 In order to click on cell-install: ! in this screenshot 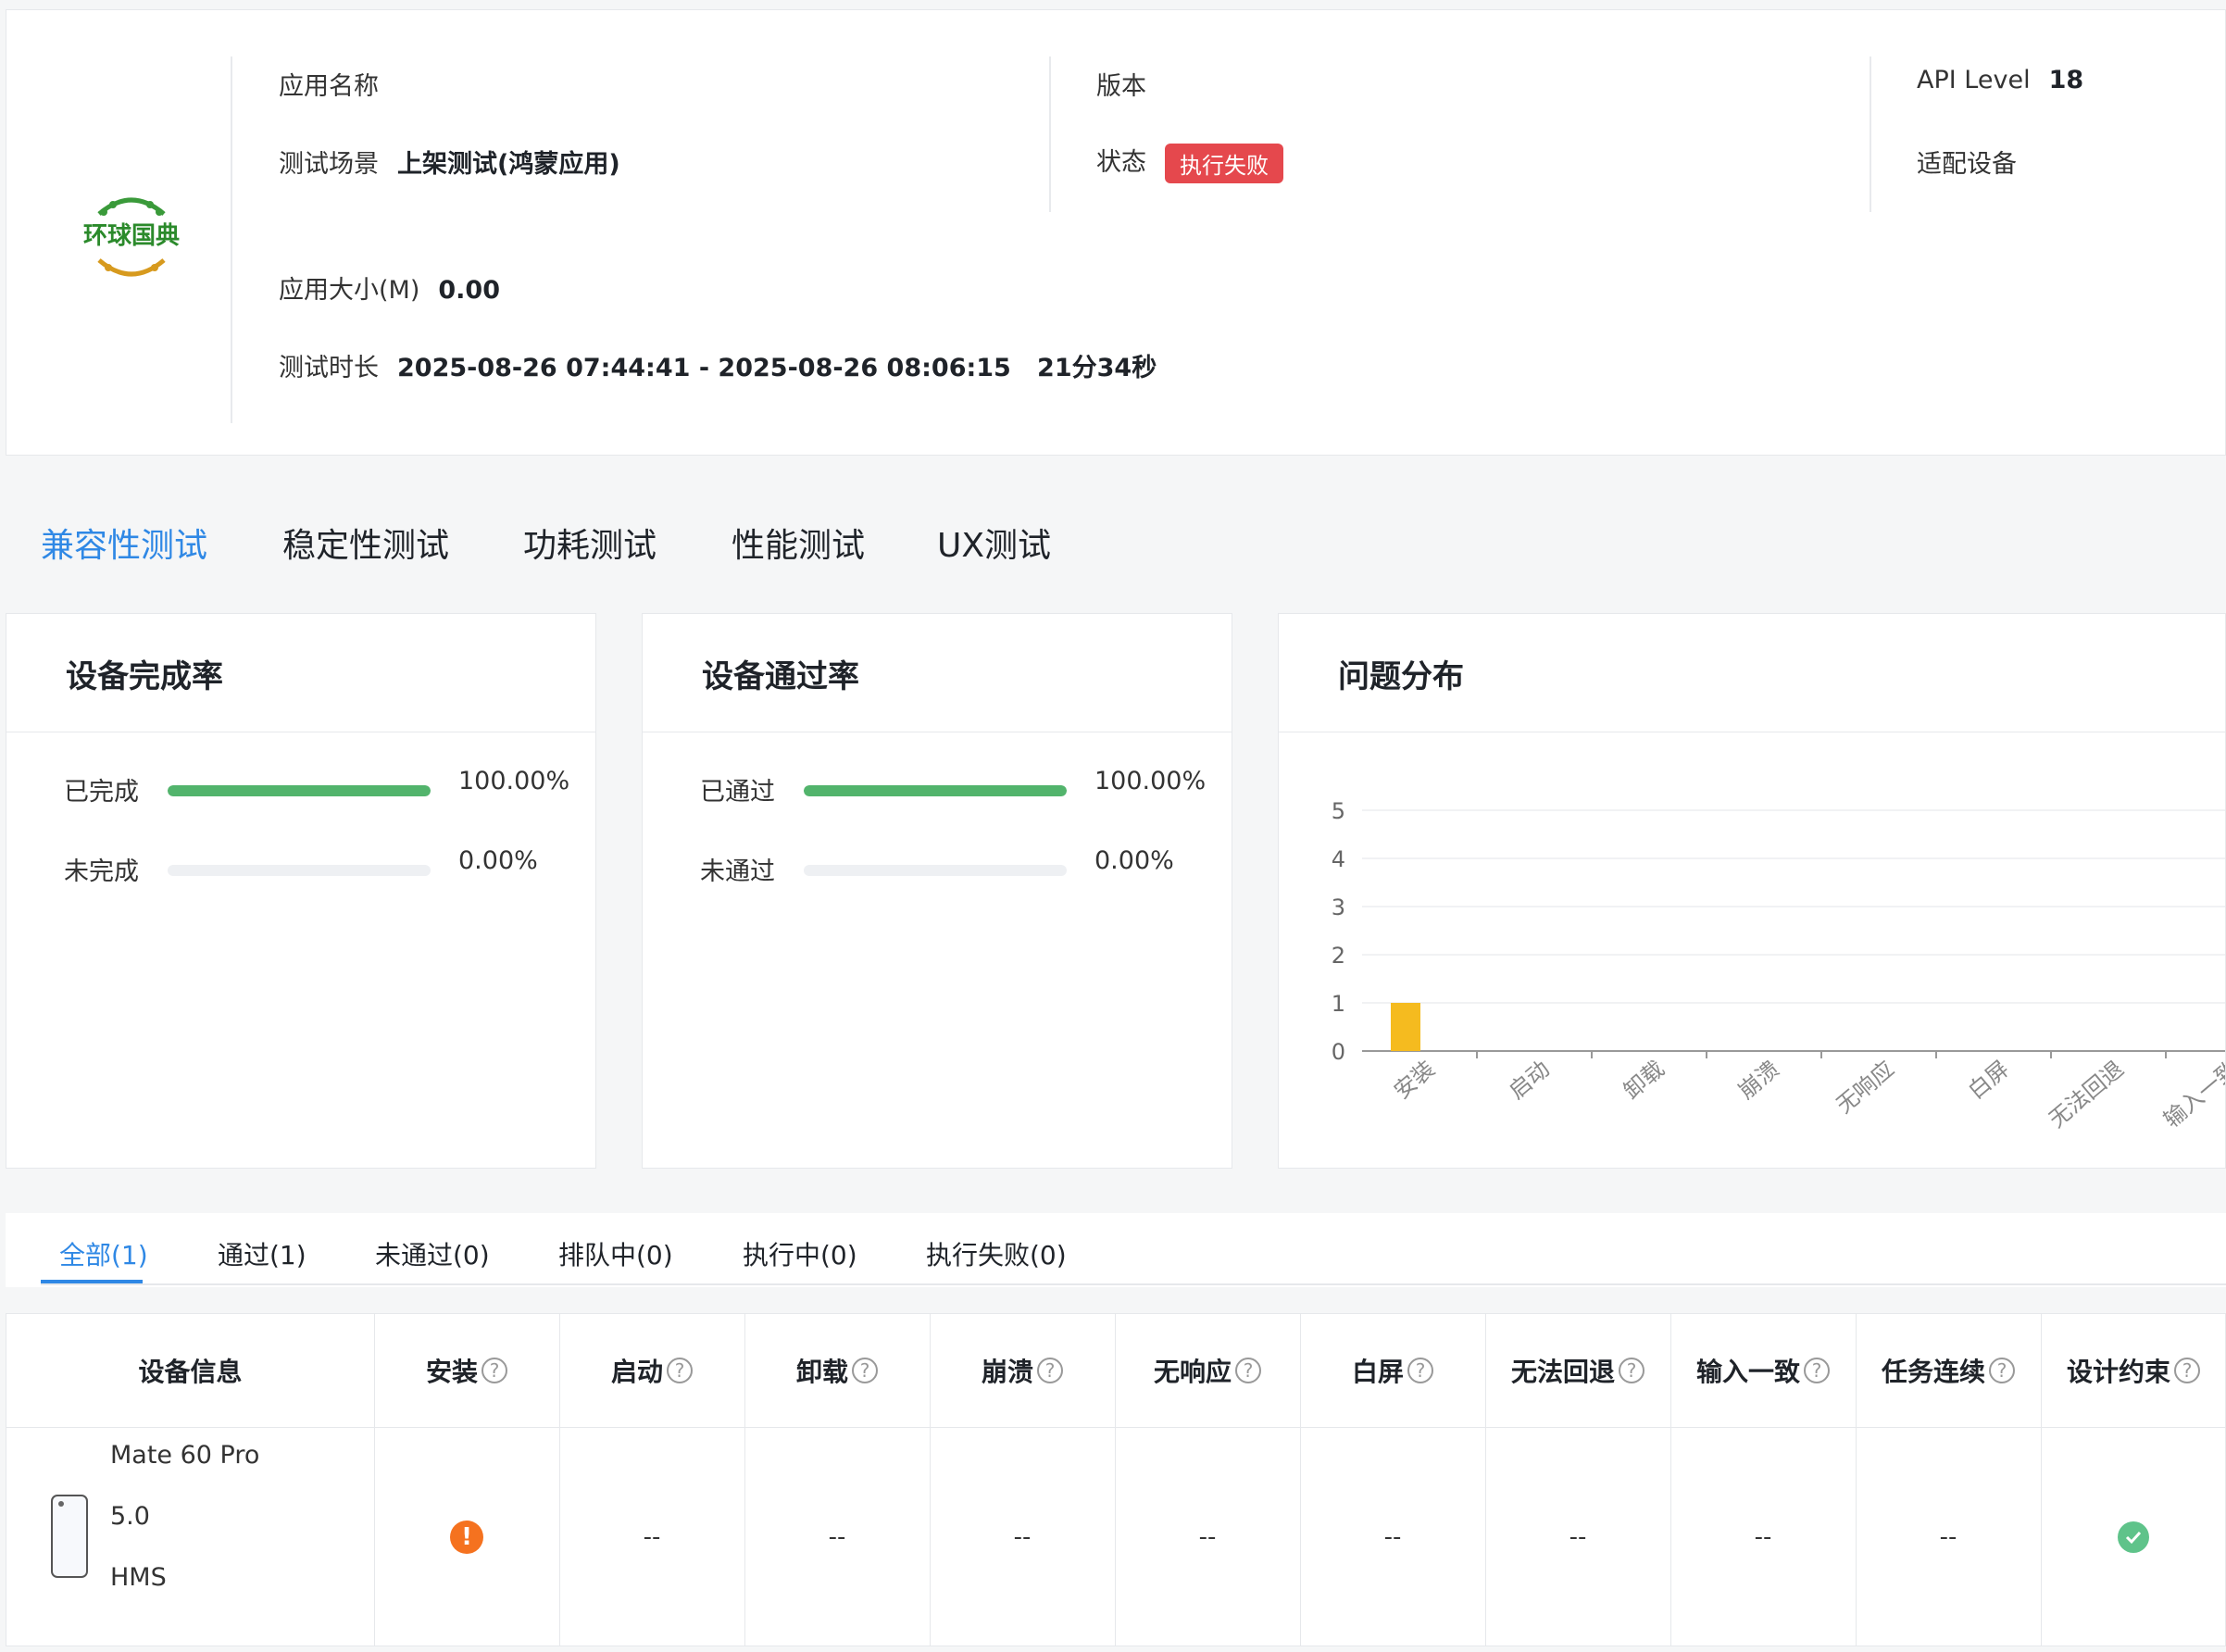, I will do `click(466, 1537)`.